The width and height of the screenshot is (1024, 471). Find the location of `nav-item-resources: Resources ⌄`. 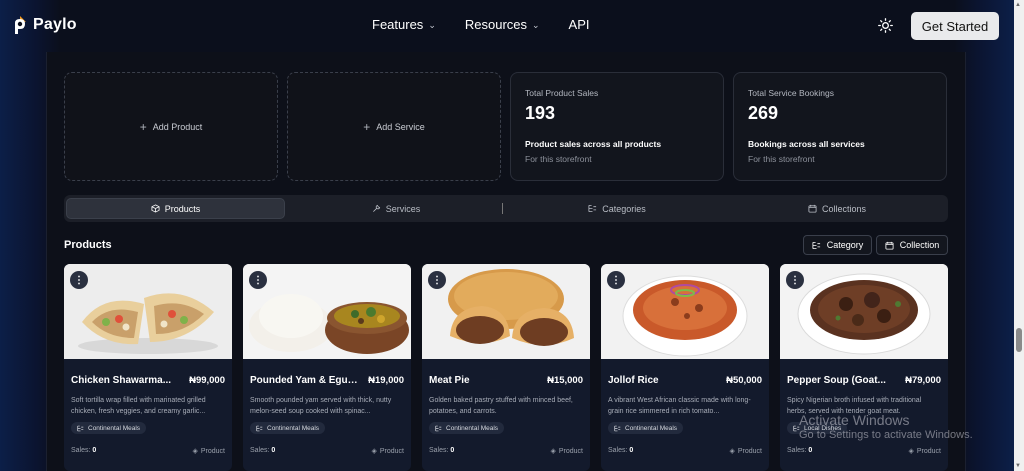

nav-item-resources: Resources ⌄ is located at coordinates (502, 24).